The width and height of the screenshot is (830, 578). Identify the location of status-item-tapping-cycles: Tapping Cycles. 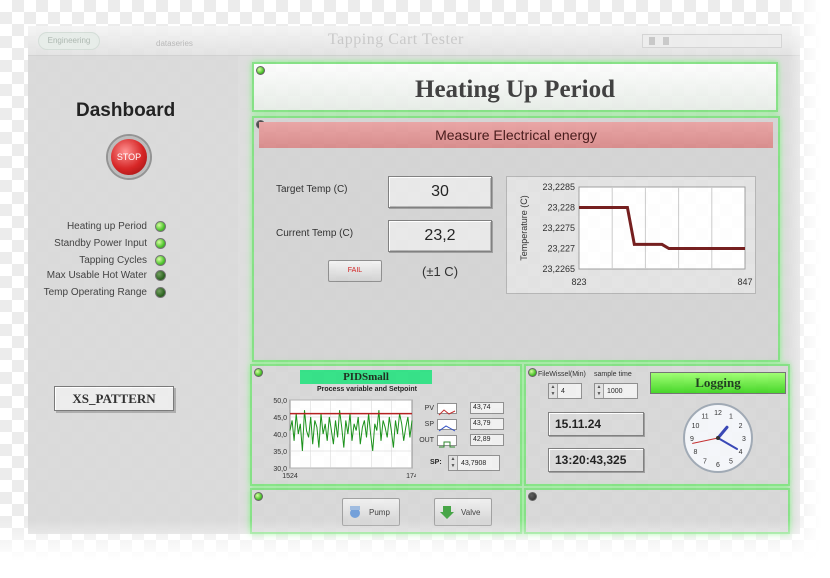
(122, 260).